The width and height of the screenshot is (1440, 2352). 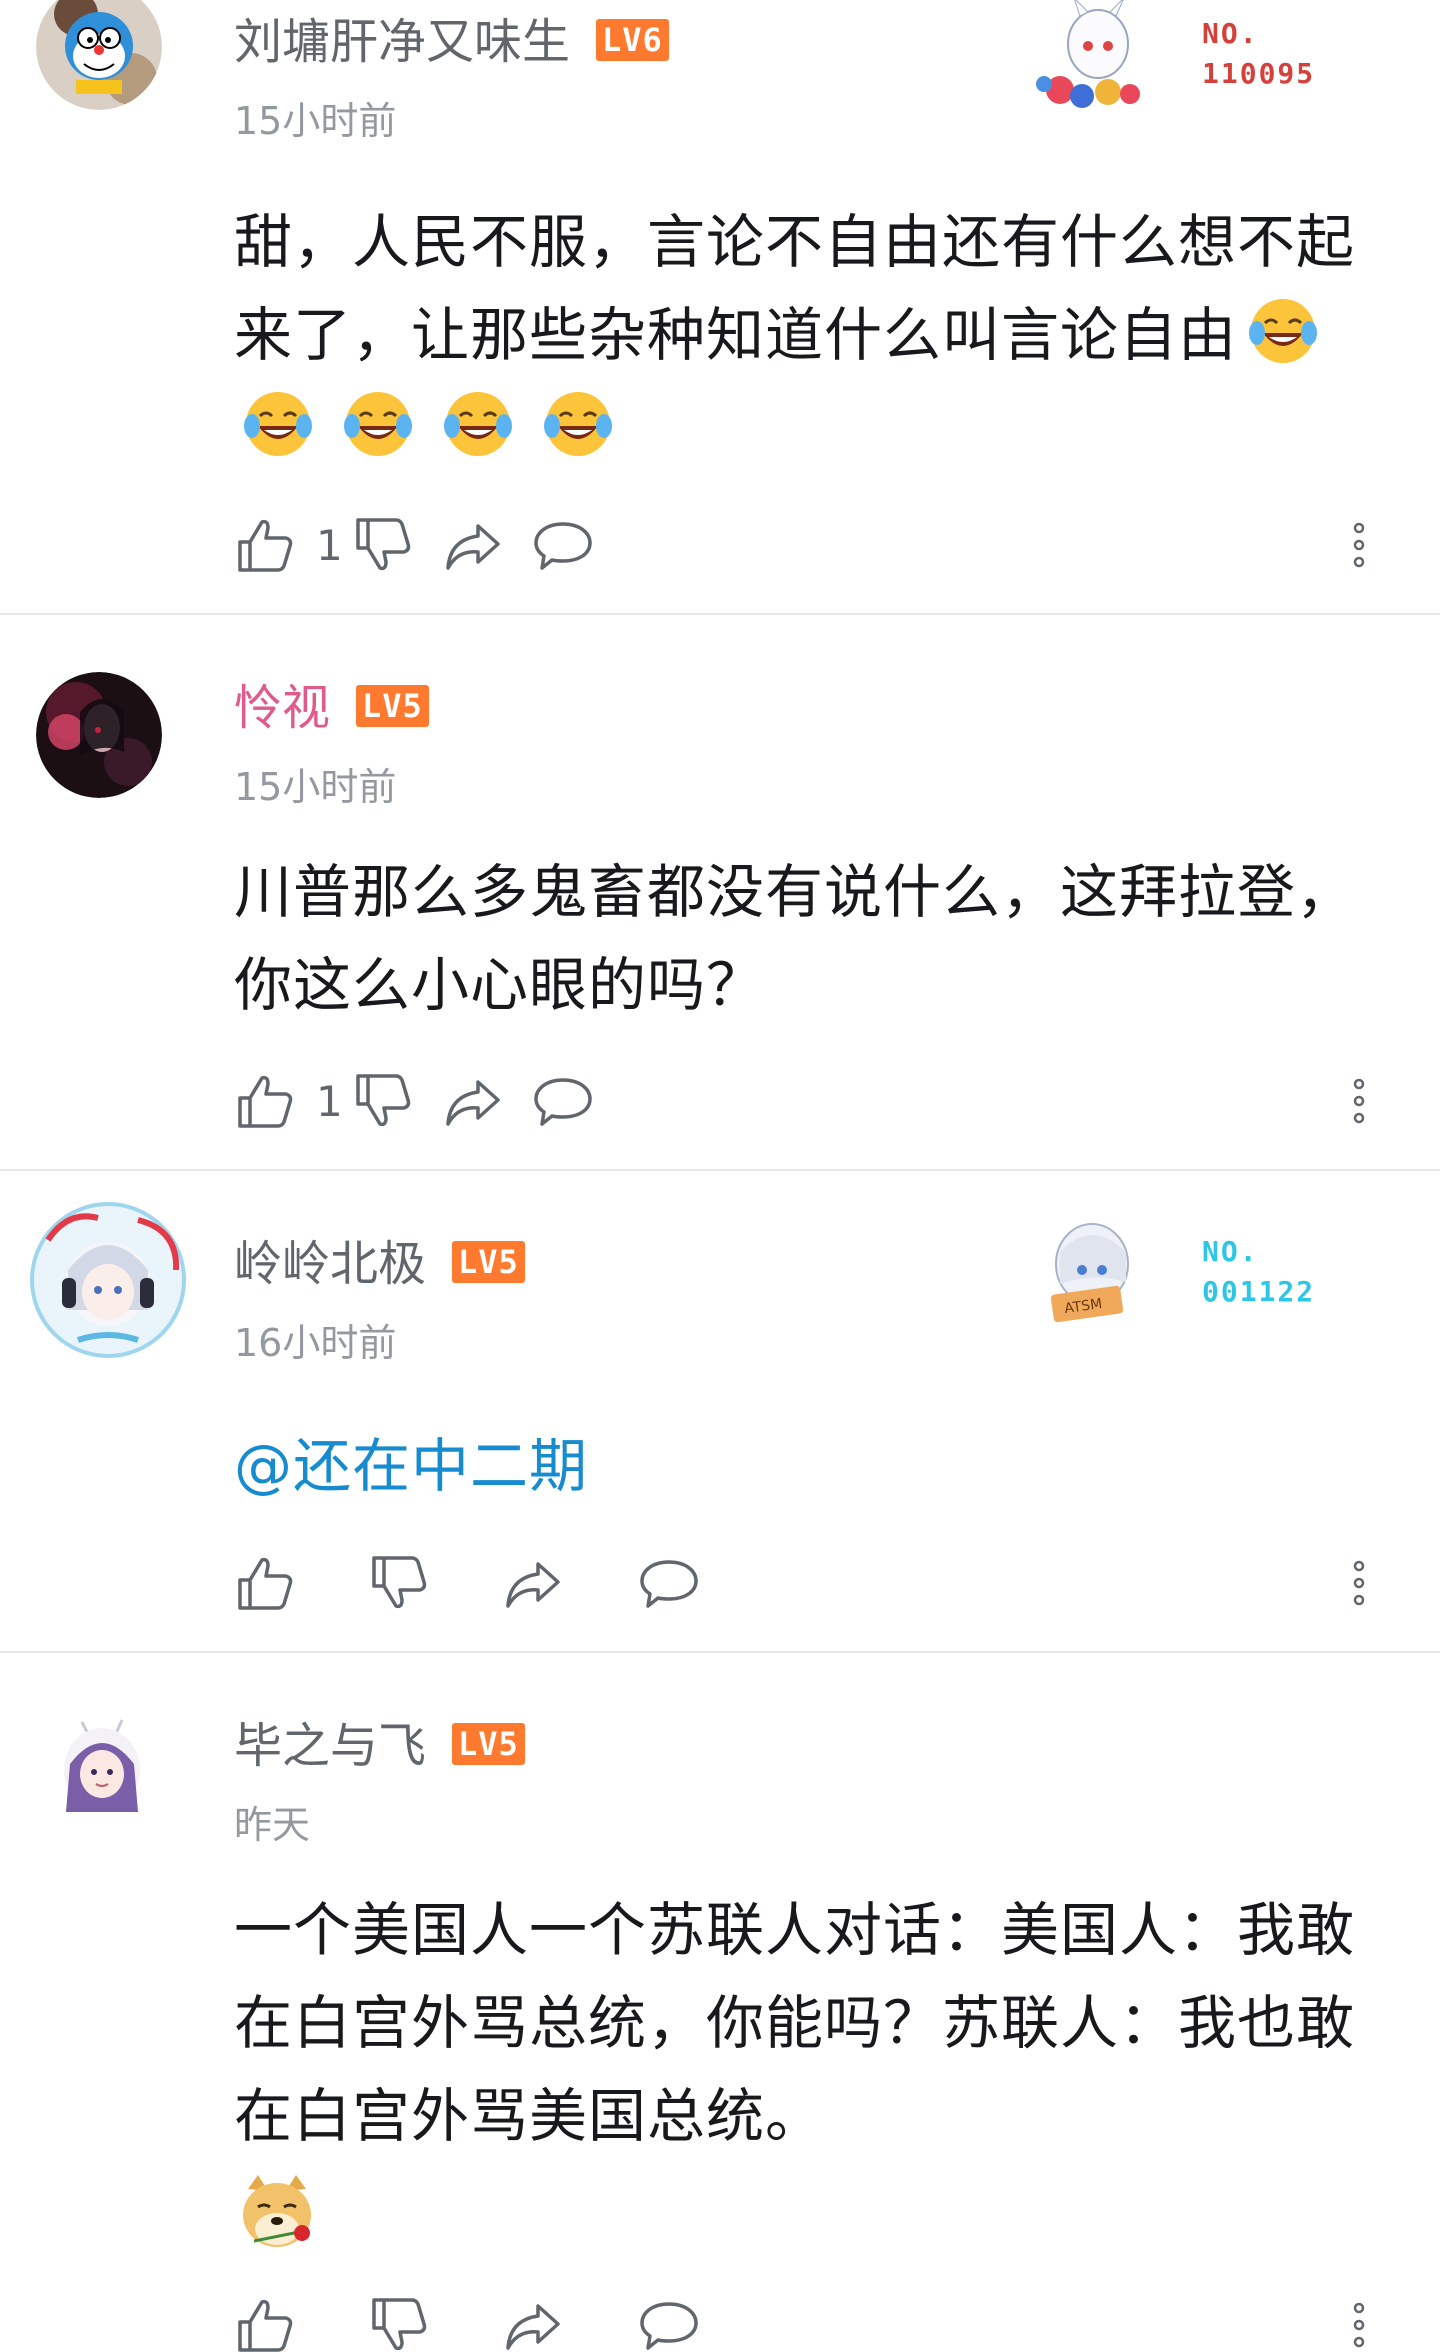 I want to click on timestamp: 16小时前, so click(x=315, y=1343).